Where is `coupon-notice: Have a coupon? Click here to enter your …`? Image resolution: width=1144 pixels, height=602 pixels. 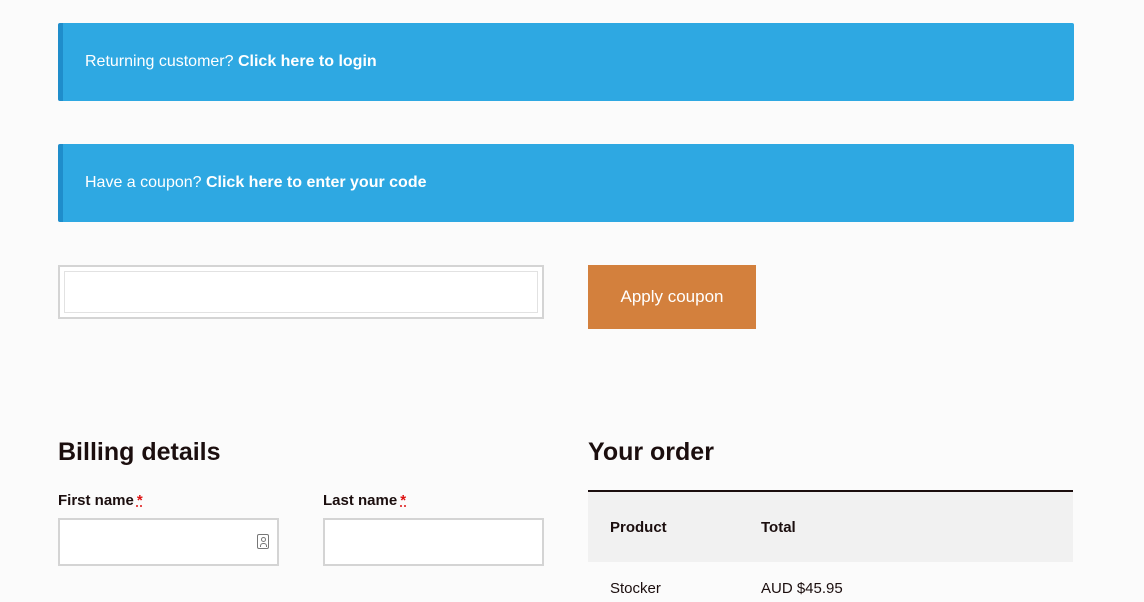
coupon-notice: Have a coupon? Click here to enter your … is located at coordinates (566, 183).